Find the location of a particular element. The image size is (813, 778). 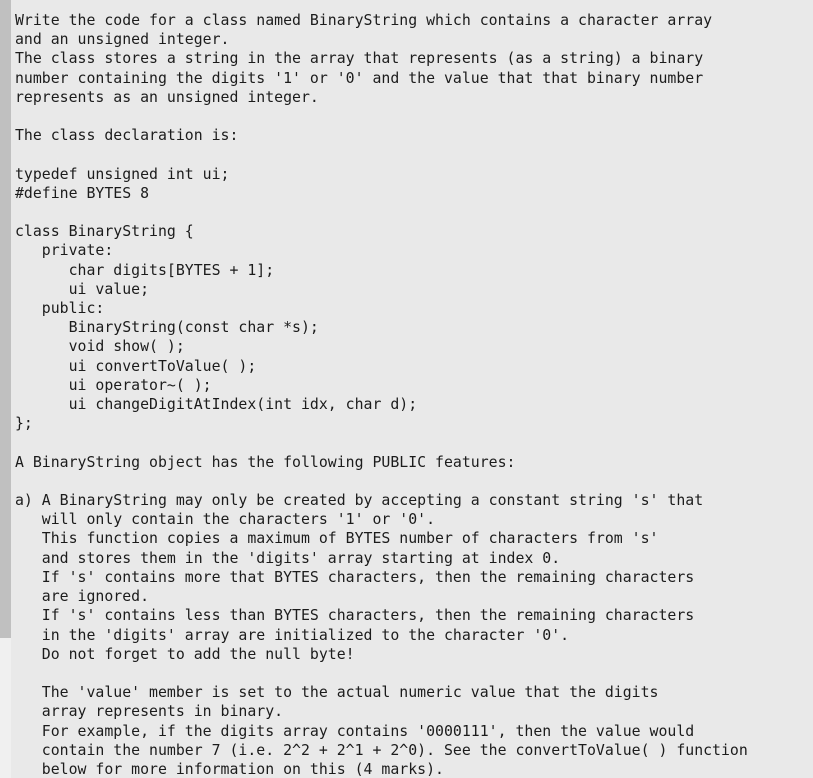

scrollbar-thumb is located at coordinates (5, 319).